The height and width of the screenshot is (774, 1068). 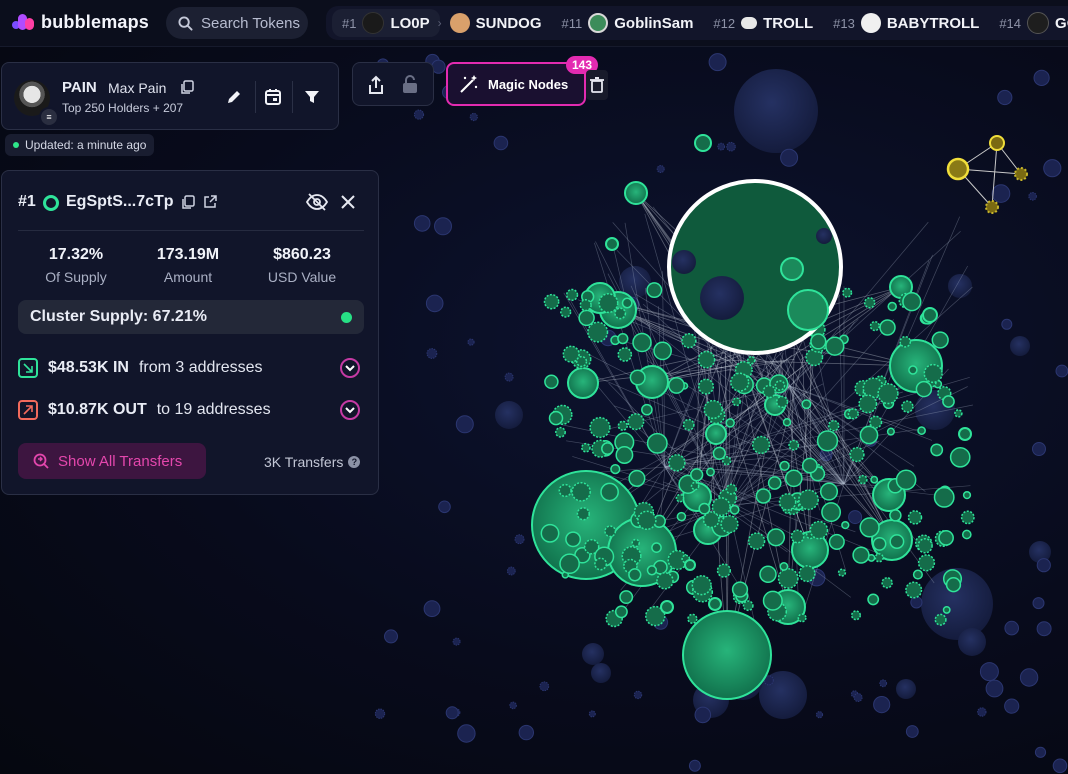 I want to click on edit-button, so click(x=234, y=97).